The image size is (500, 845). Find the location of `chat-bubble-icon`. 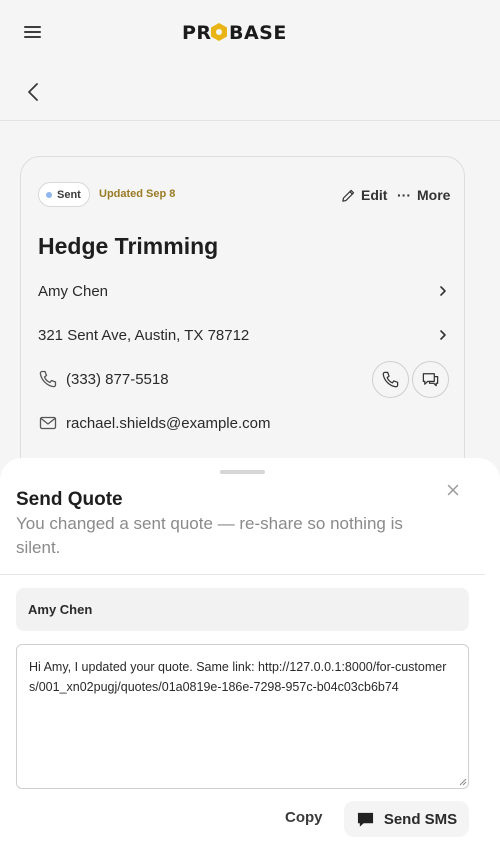

chat-bubble-icon is located at coordinates (365, 819).